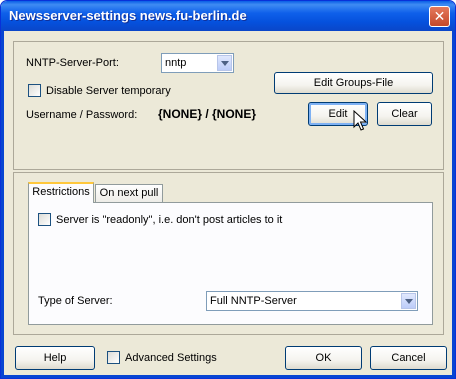  Describe the element at coordinates (55, 358) in the screenshot. I see `help-button: Help` at that location.